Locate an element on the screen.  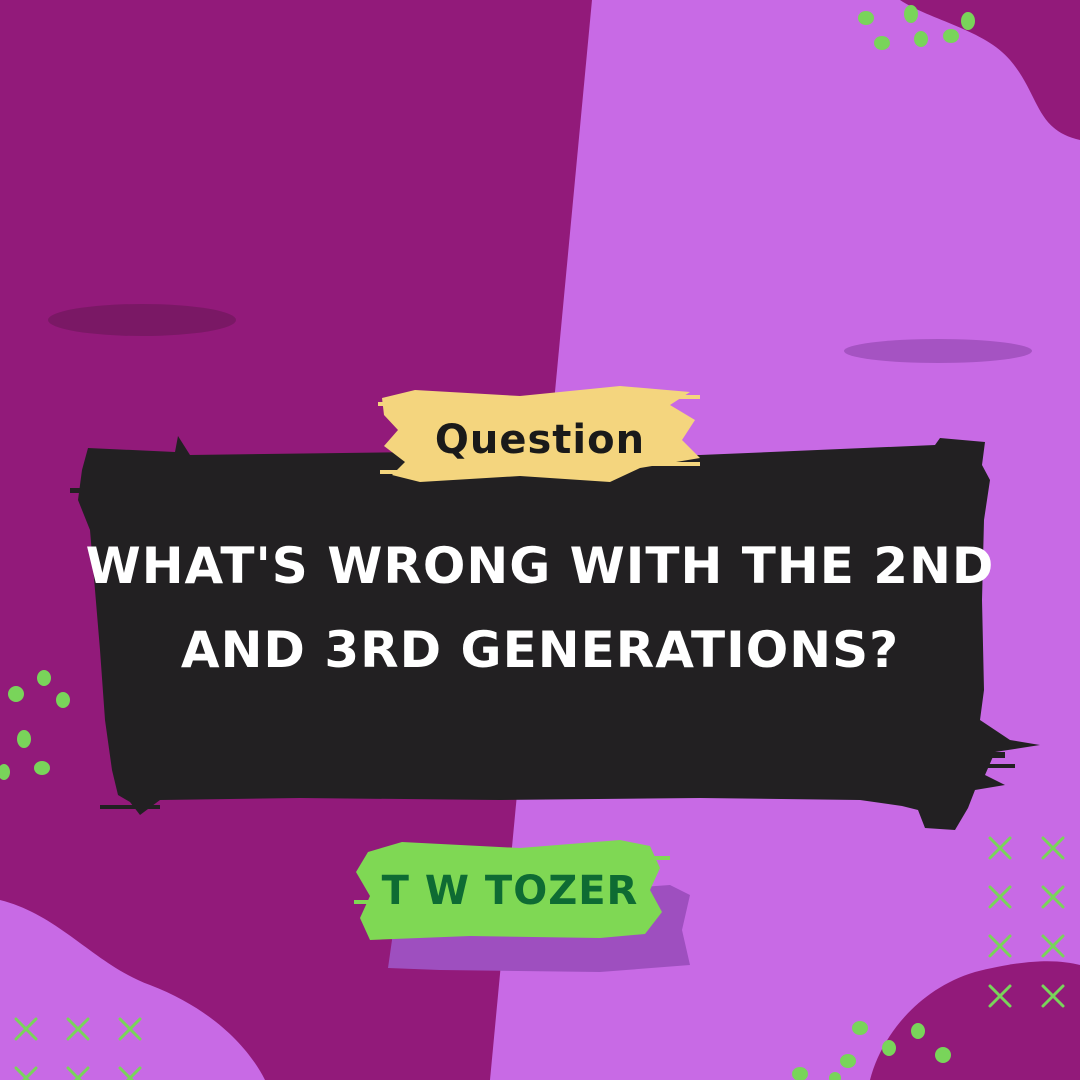
author-label: T W TOZER is located at coordinates (510, 891).